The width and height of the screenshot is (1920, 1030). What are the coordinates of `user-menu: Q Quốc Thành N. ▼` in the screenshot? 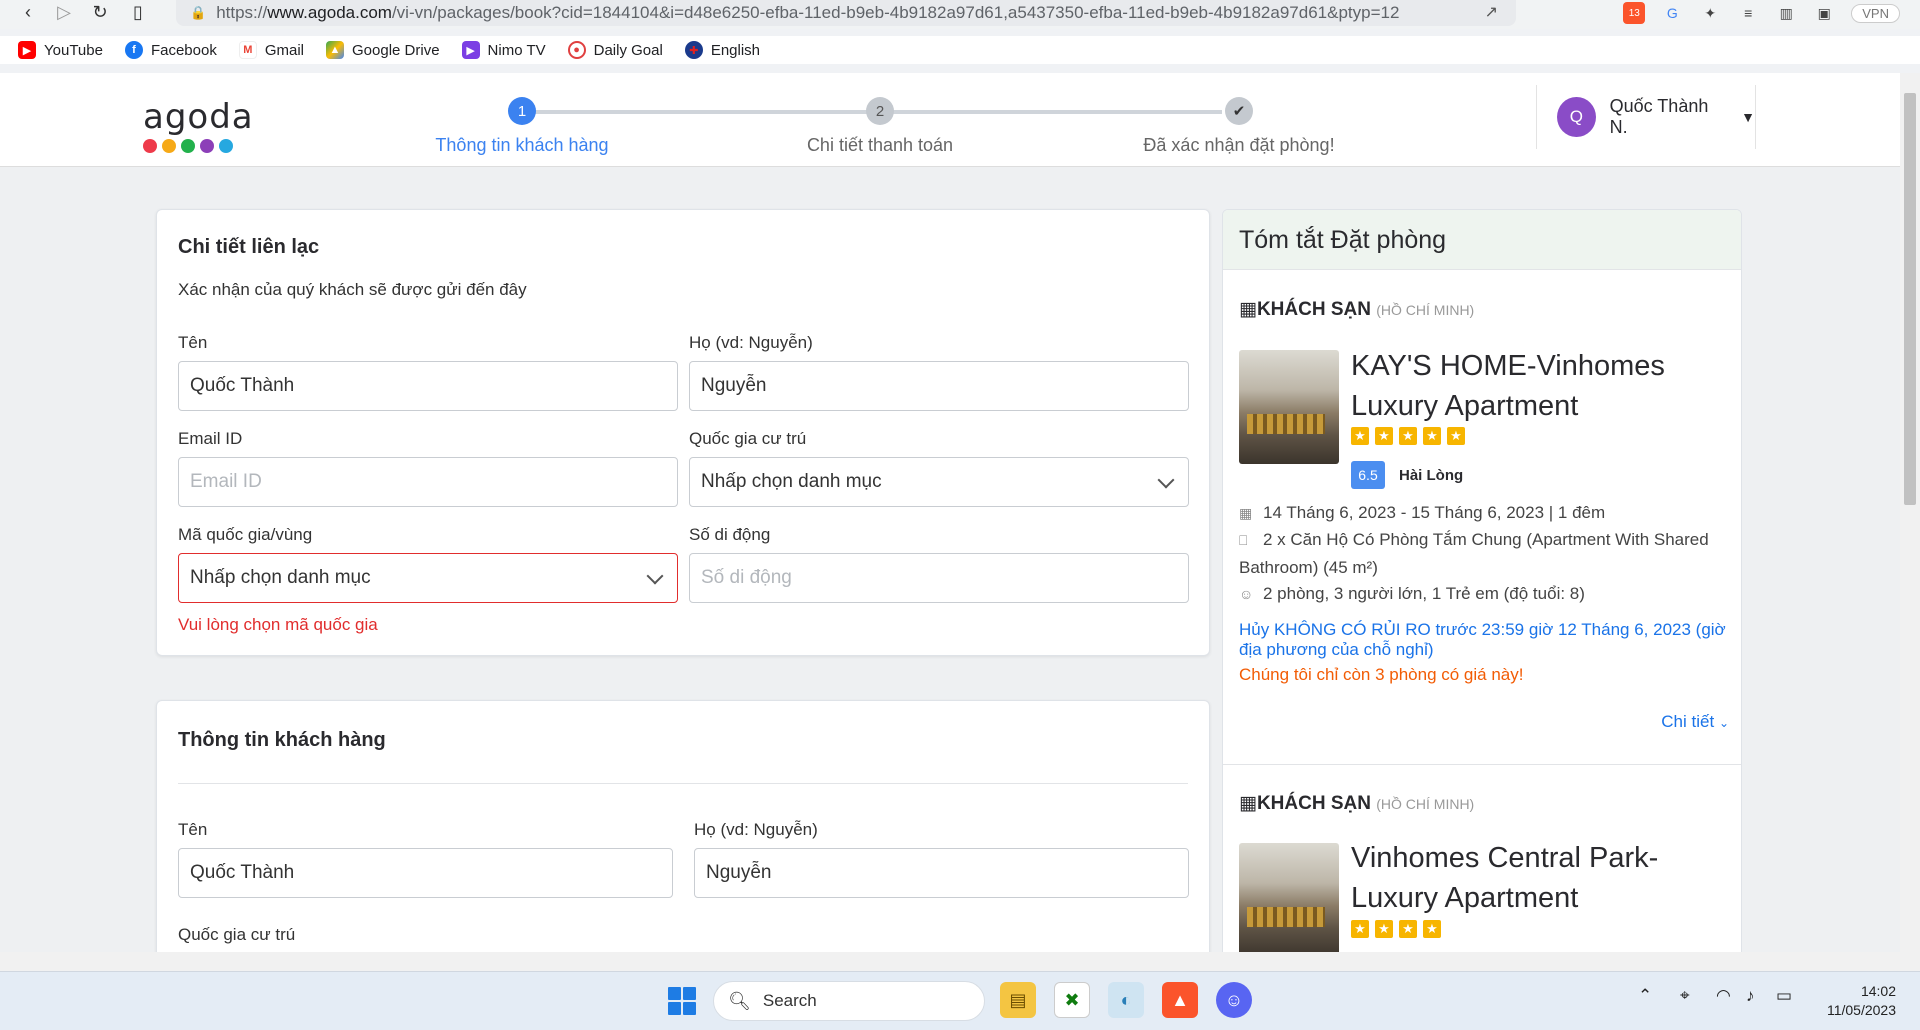 It's located at (1646, 117).